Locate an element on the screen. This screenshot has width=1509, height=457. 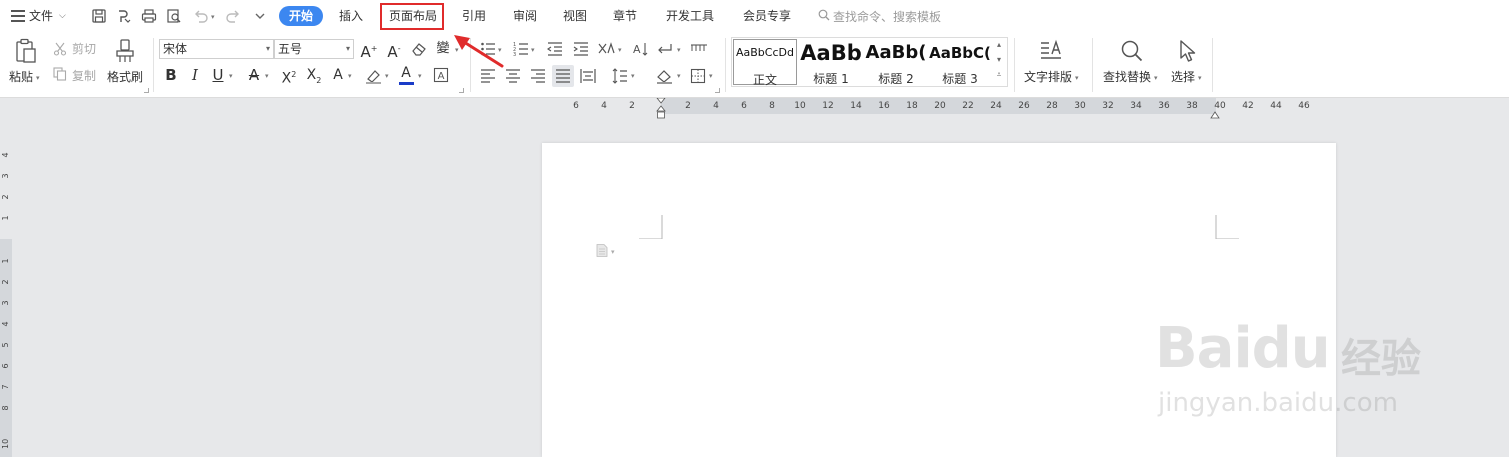
text-layout-dropdown-icon: ▾ is located at coordinates (1077, 78).